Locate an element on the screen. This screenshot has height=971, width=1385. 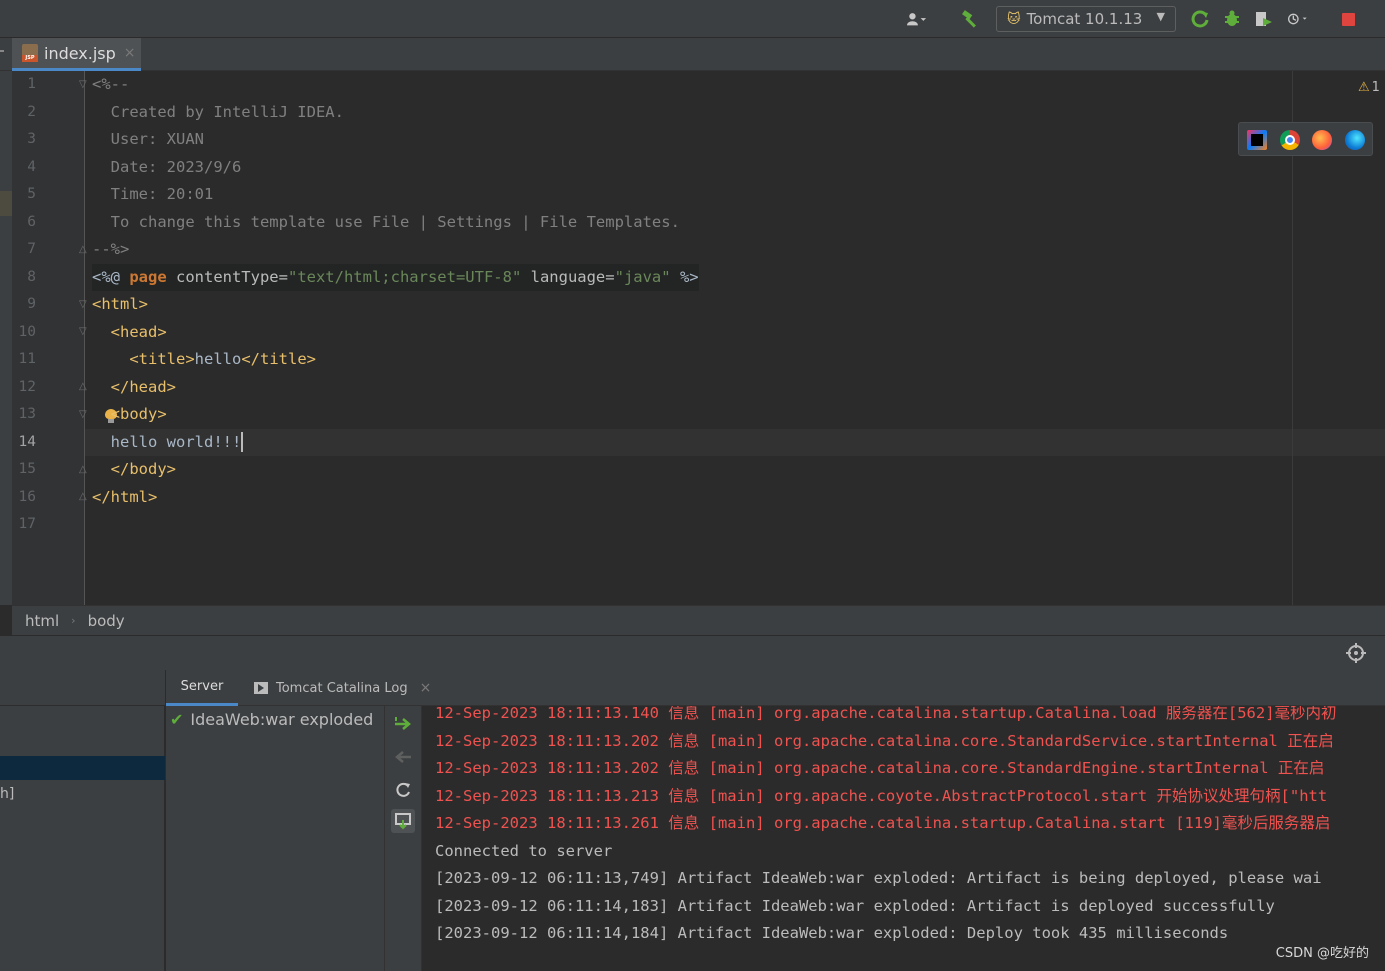
tag-text: hello is located at coordinates (218, 359).